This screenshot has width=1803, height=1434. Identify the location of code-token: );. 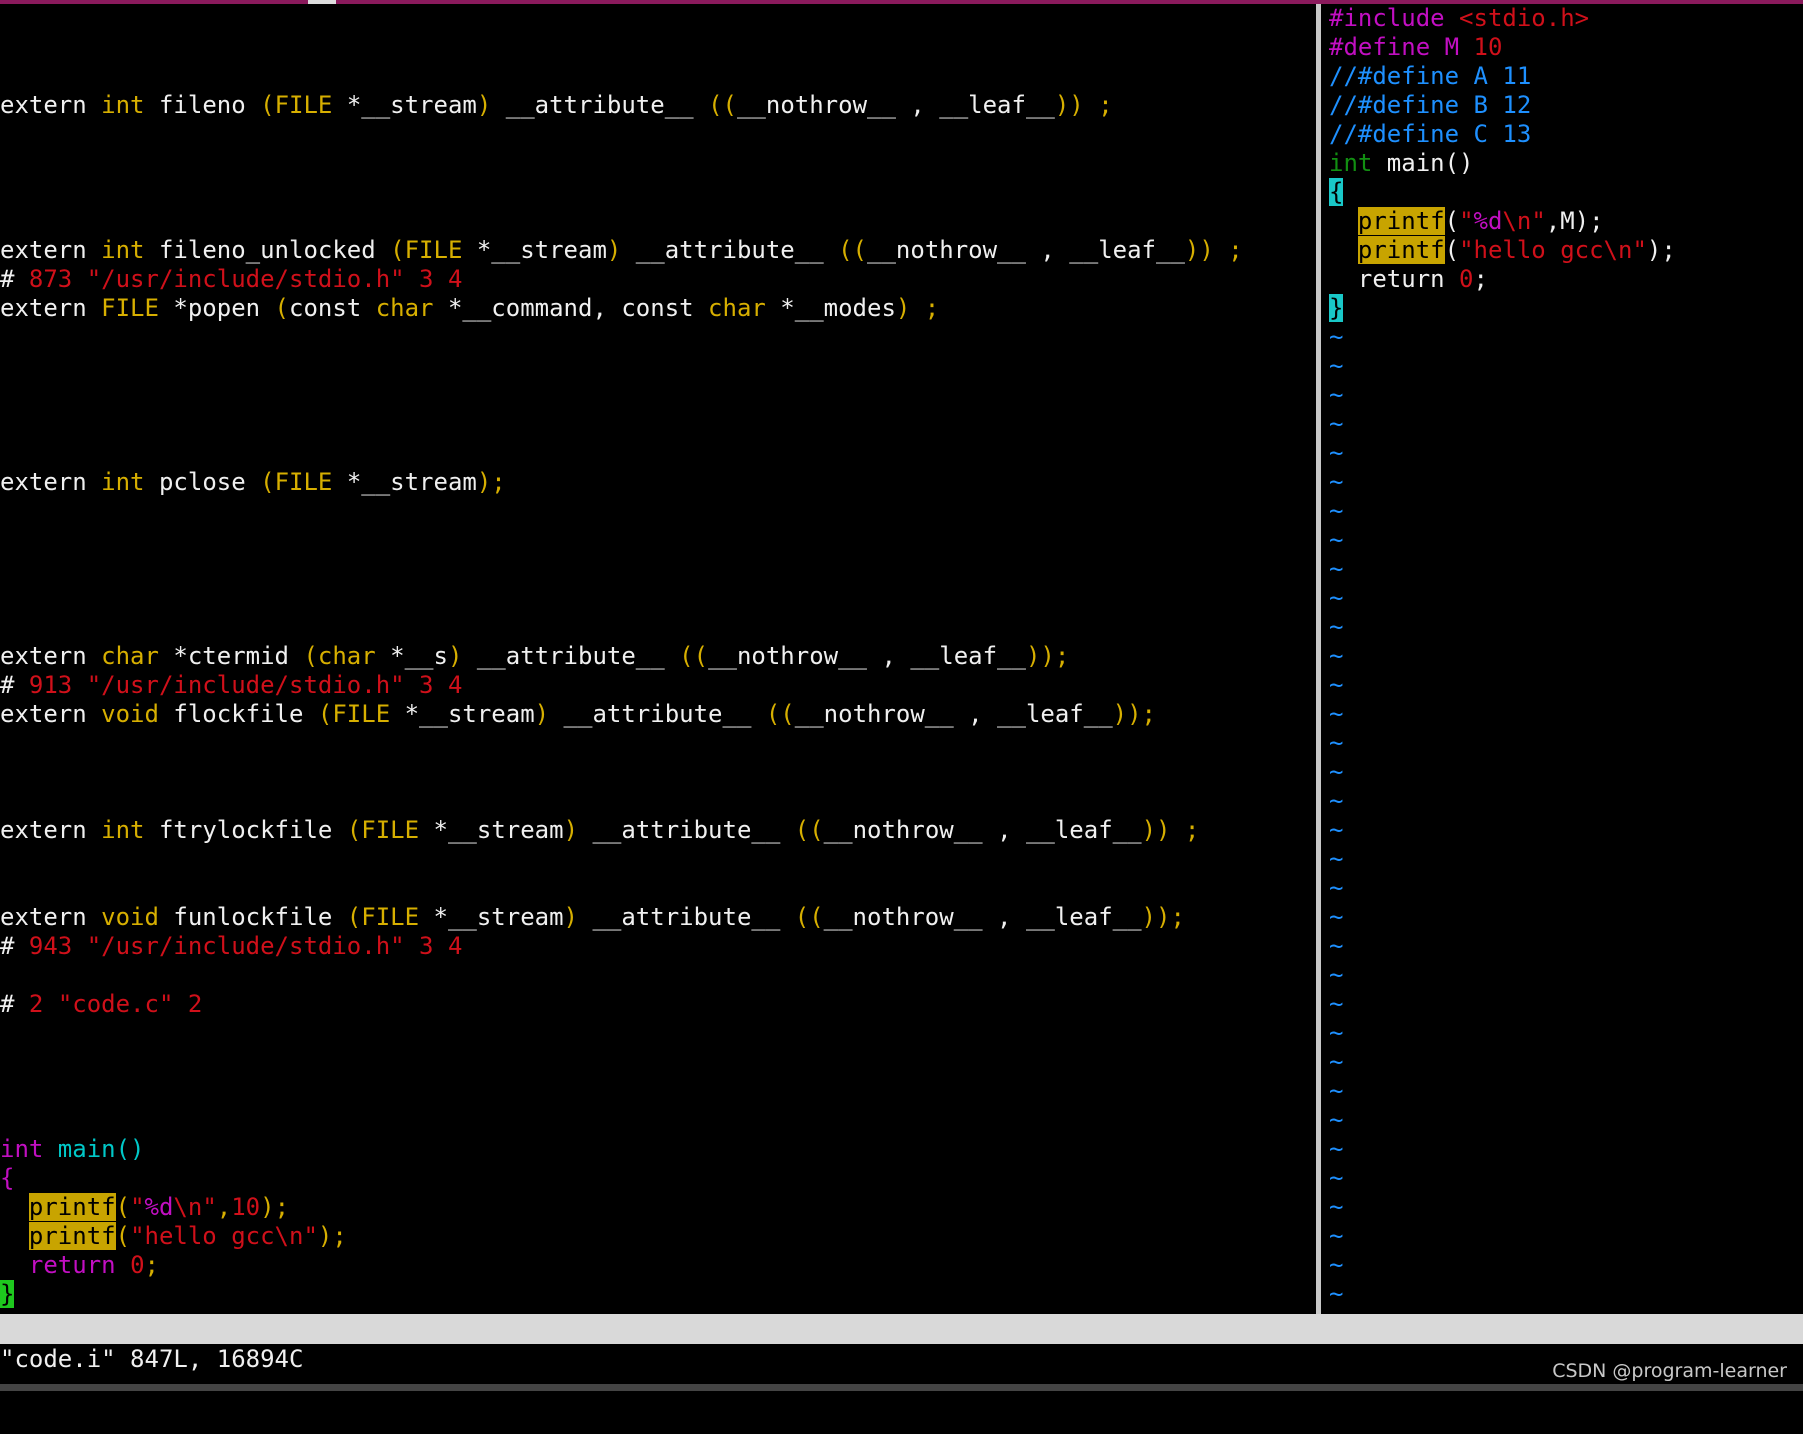
(491, 482).